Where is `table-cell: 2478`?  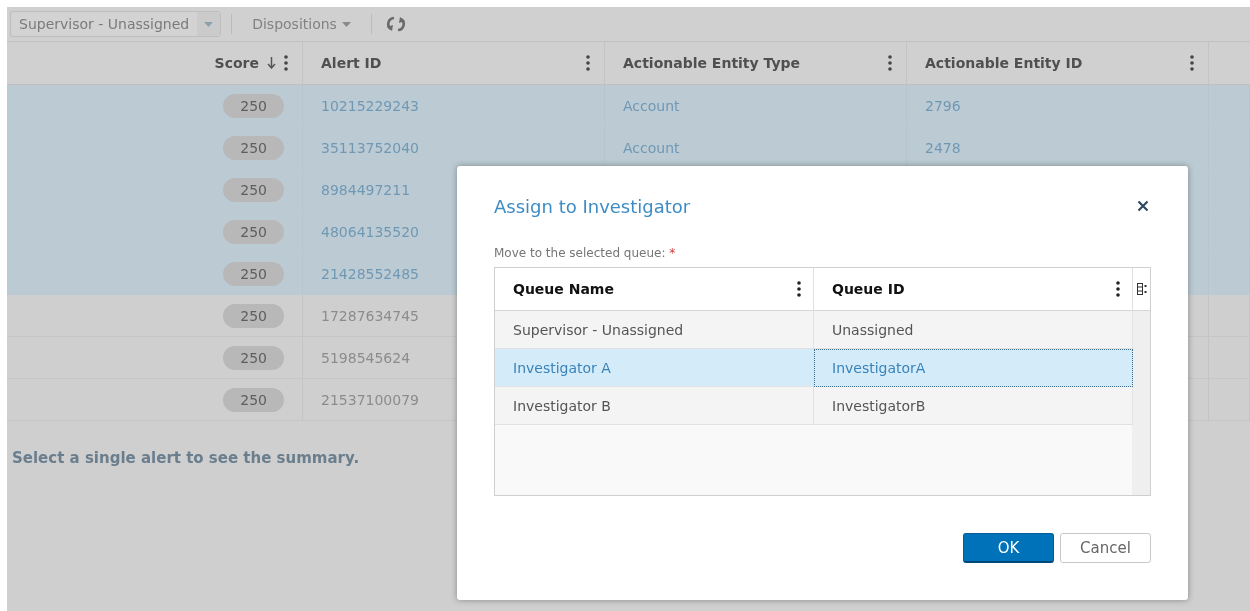 table-cell: 2478 is located at coordinates (943, 147).